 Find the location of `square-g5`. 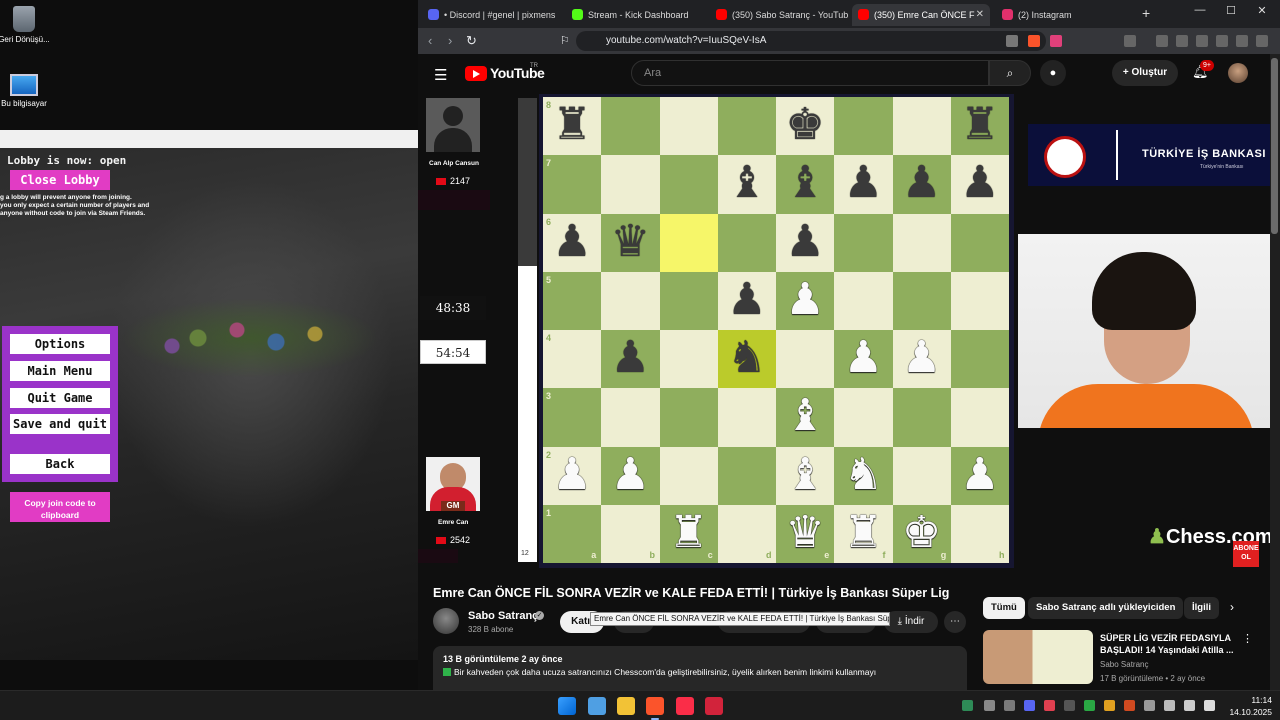

square-g5 is located at coordinates (921, 300).